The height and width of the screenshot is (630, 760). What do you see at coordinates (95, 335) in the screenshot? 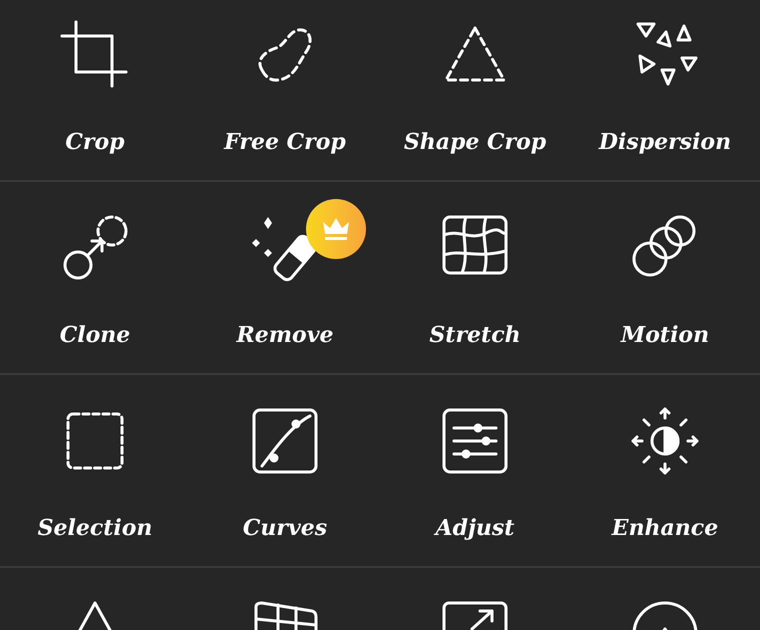
I see `tool-label: Clone` at bounding box center [95, 335].